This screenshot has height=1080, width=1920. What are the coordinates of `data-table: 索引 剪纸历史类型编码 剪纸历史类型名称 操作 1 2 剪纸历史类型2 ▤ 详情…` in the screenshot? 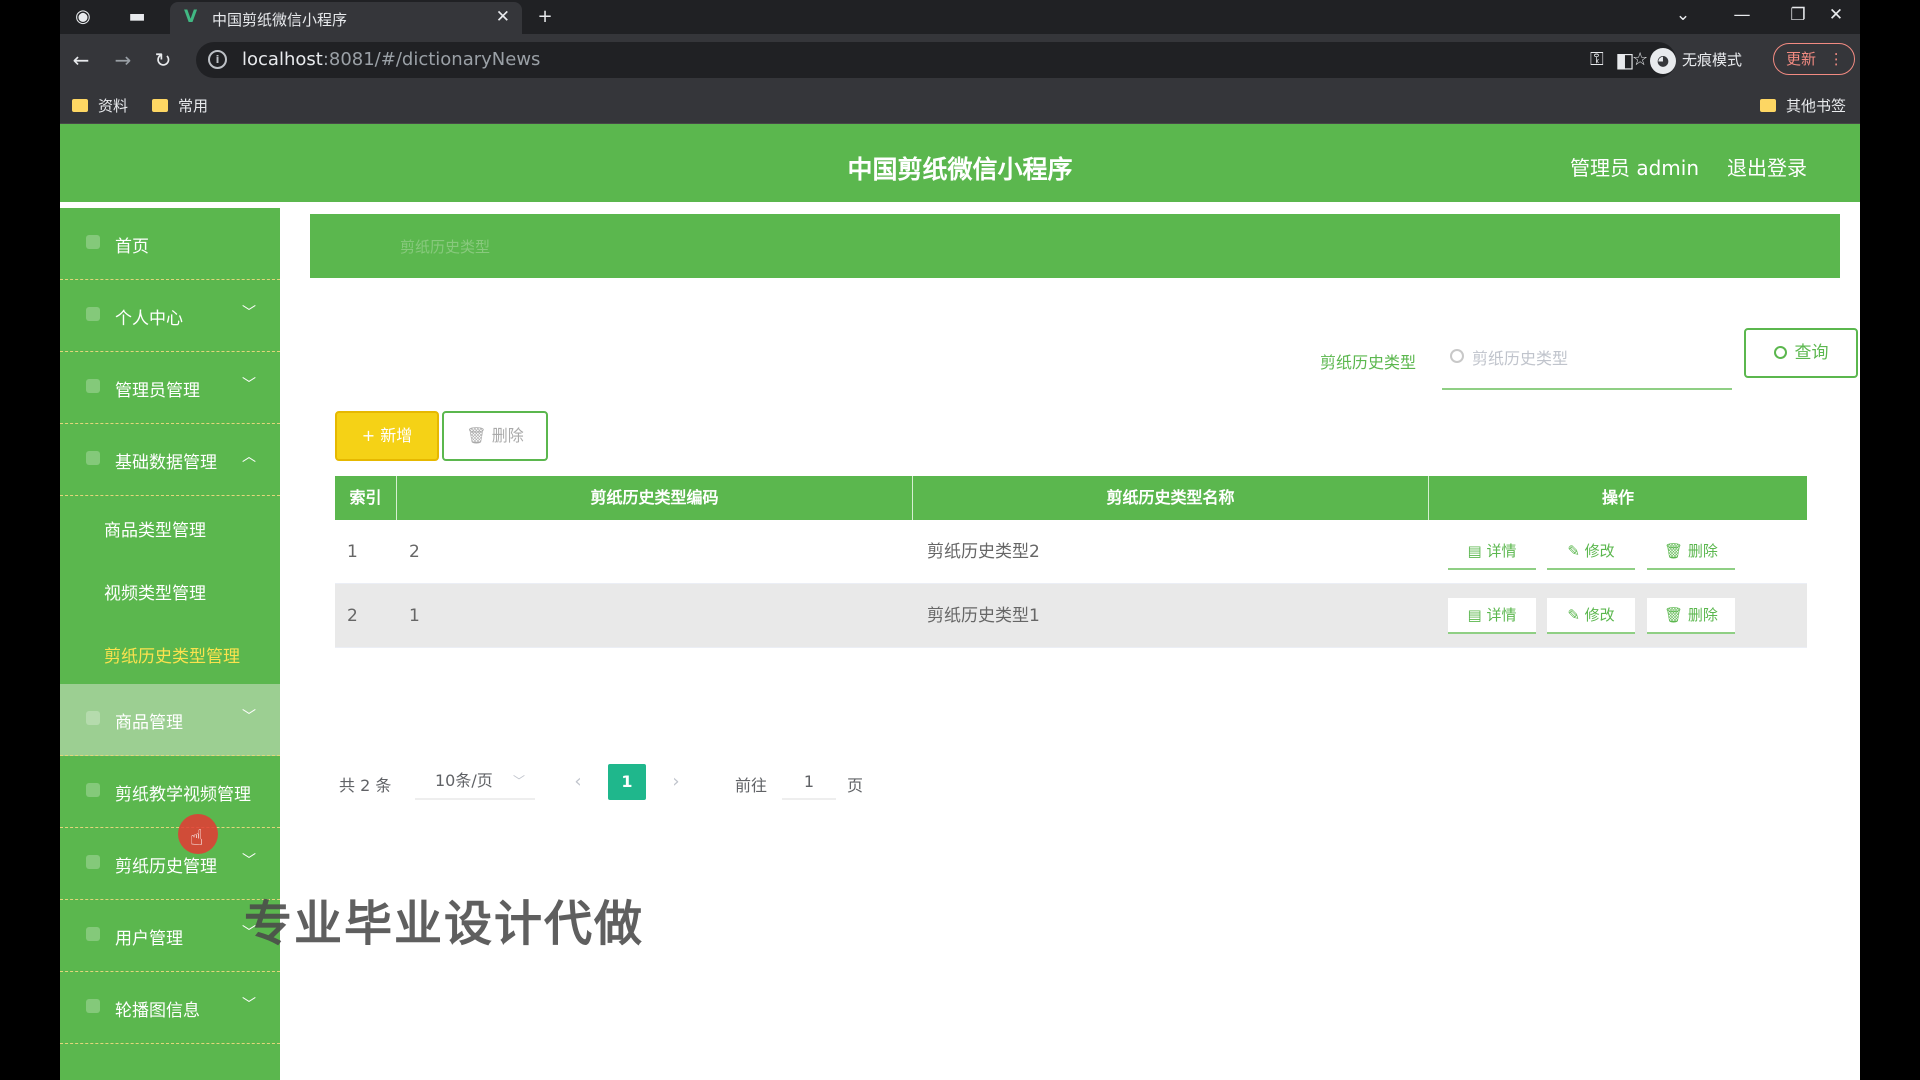 It's located at (1071, 562).